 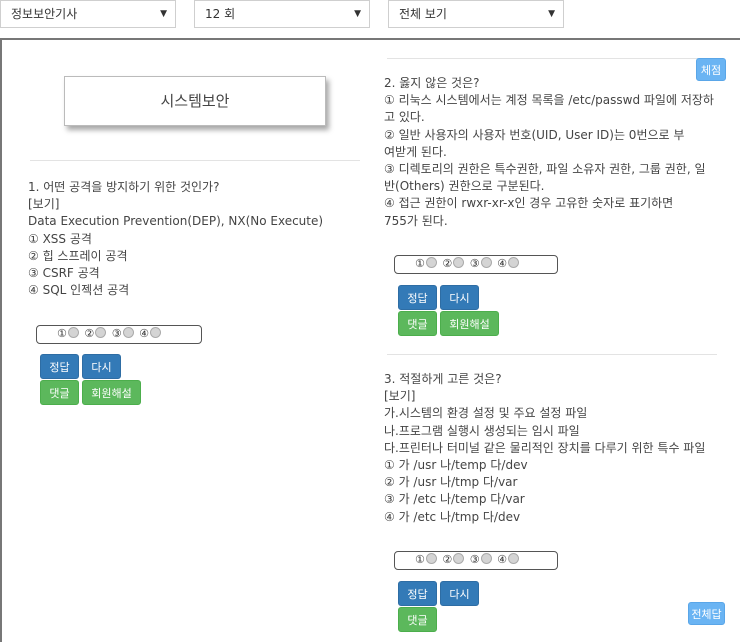 What do you see at coordinates (44, 14) in the screenshot?
I see `exam-select-value: 정보보안기사` at bounding box center [44, 14].